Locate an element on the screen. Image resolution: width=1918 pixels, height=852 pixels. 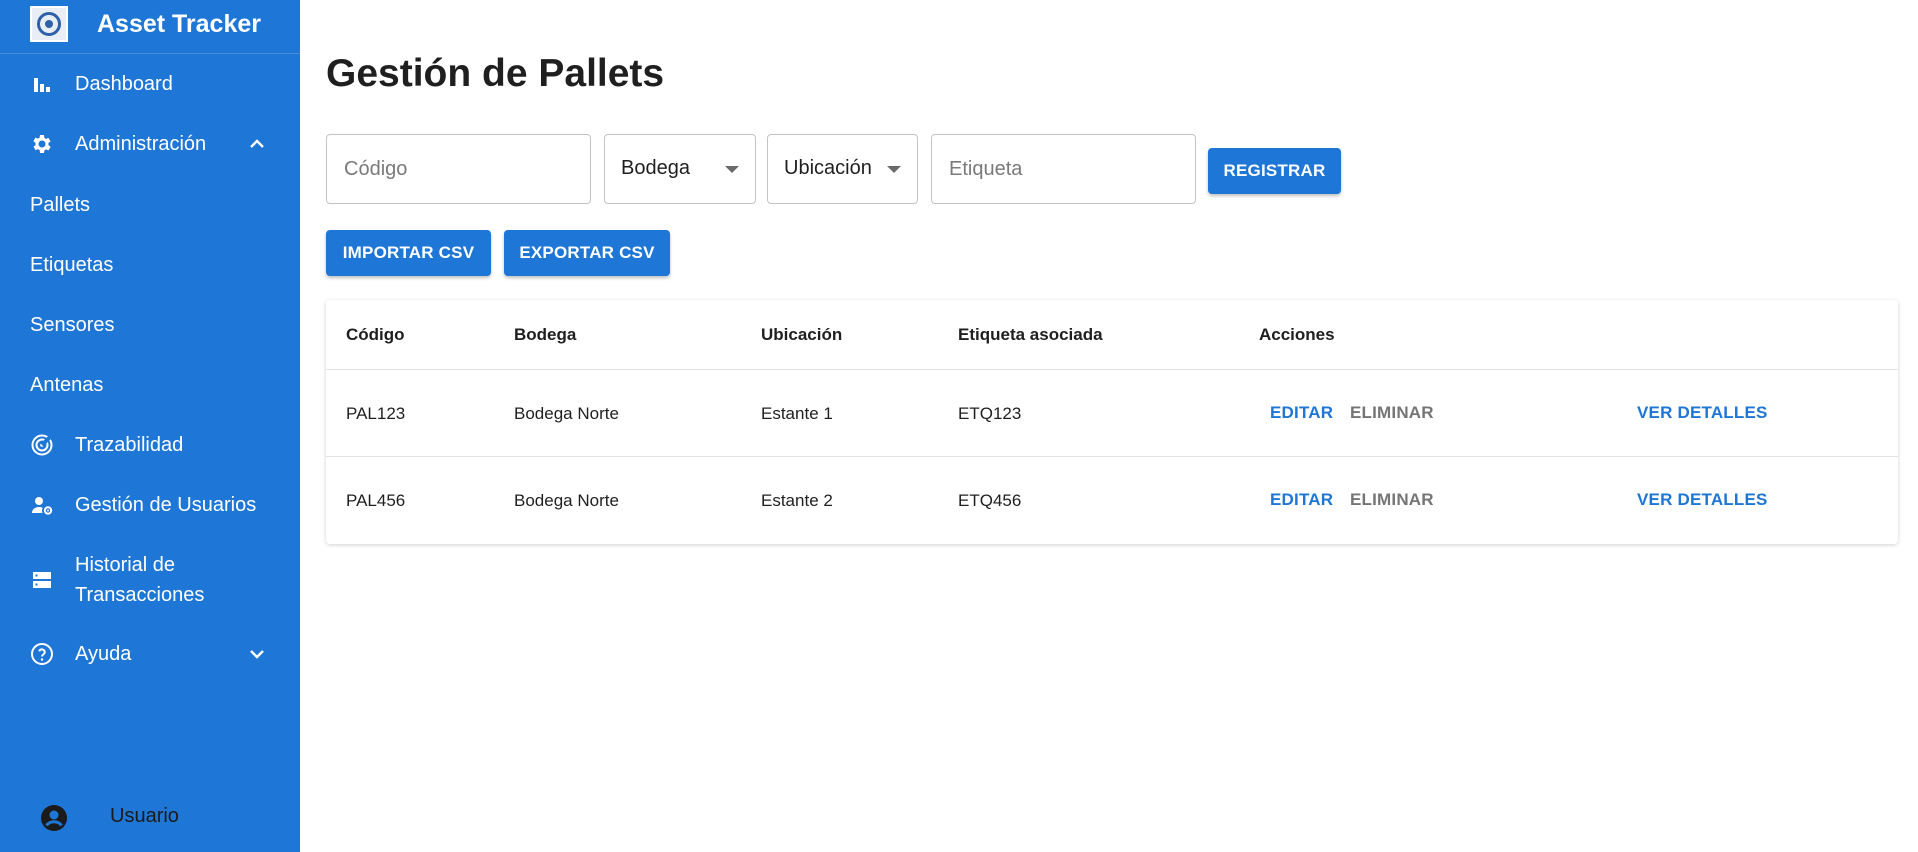
codigo-input is located at coordinates (458, 169).